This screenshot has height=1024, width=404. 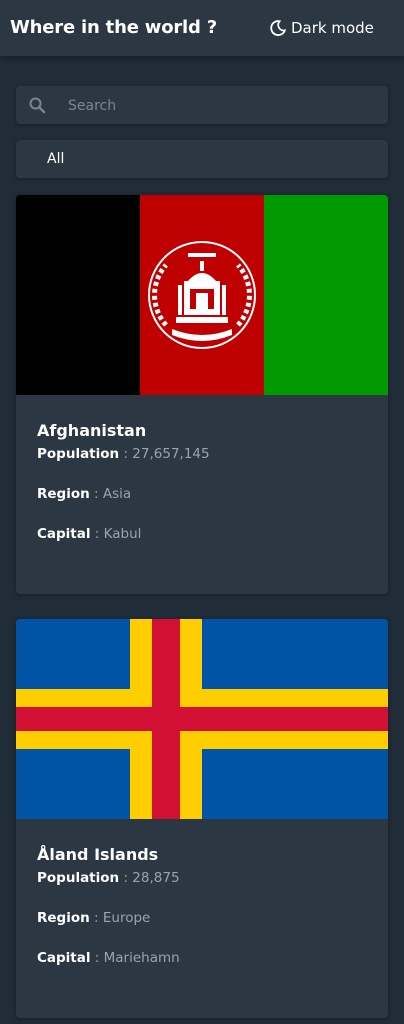 I want to click on app-header: Where in the world ? Dark mode, so click(x=202, y=28).